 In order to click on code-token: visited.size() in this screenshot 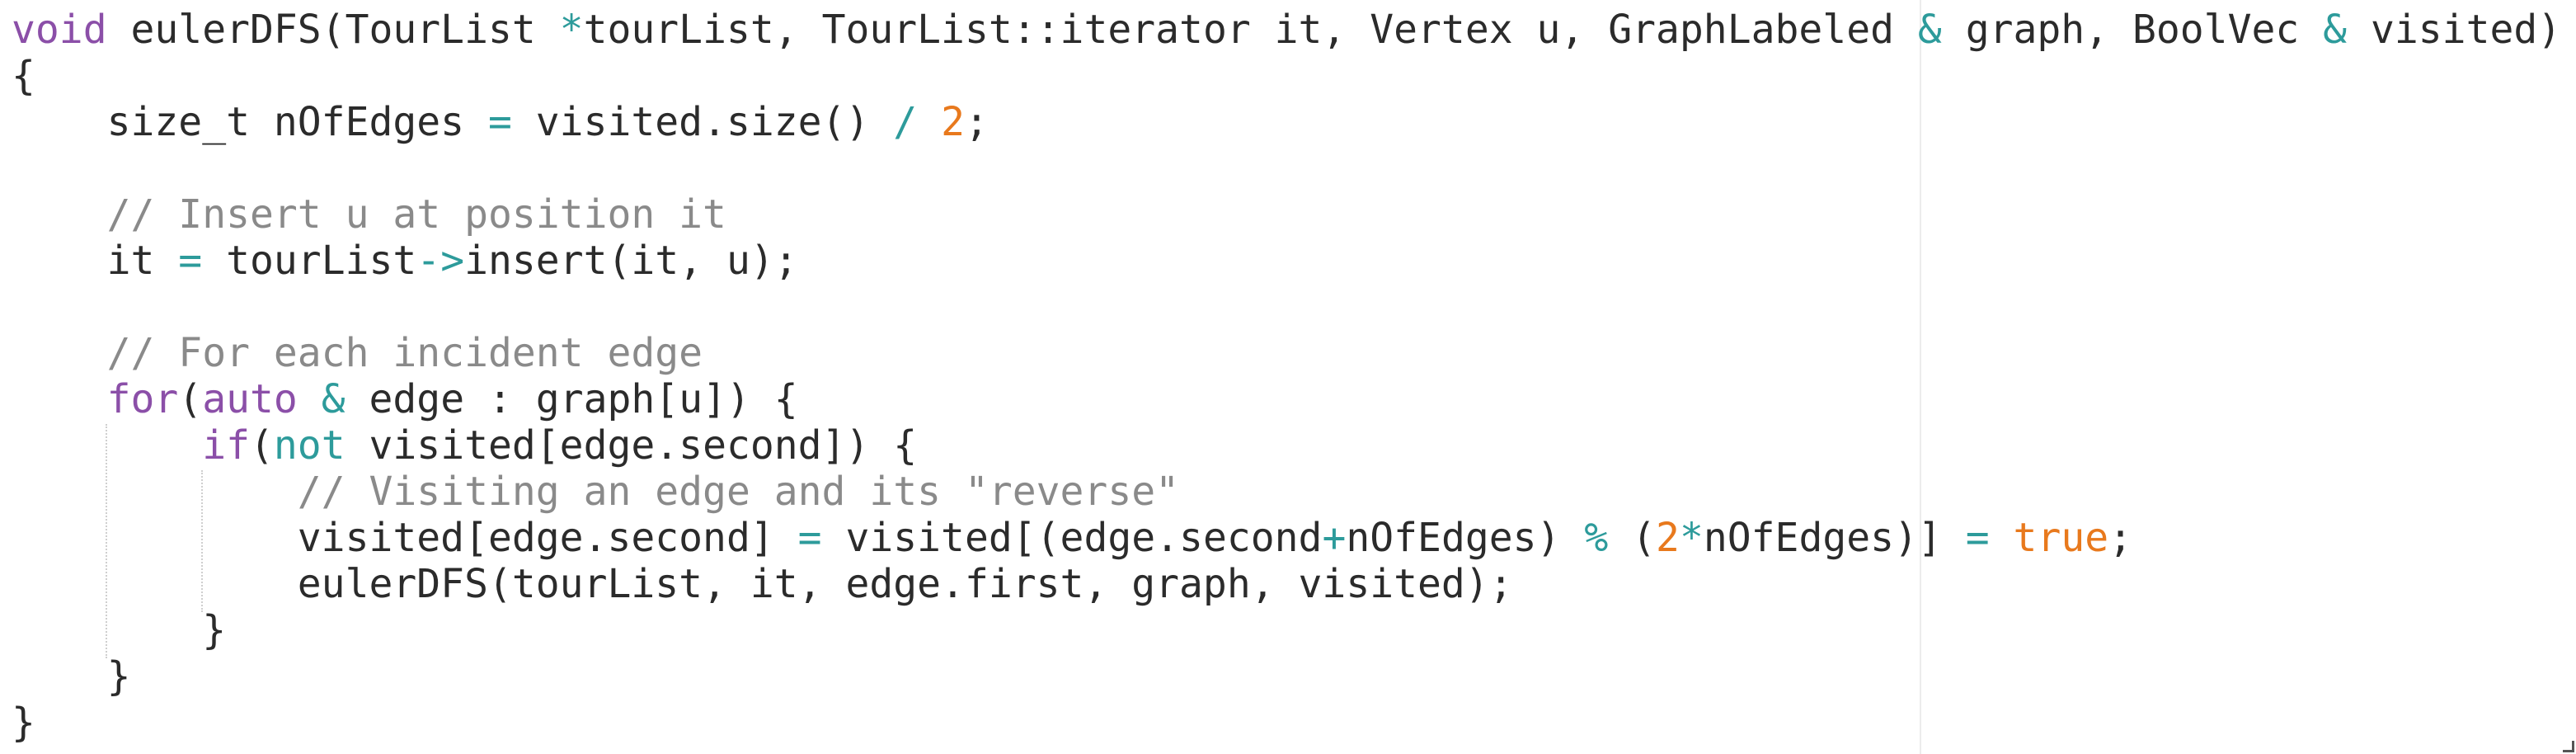, I will do `click(702, 122)`.